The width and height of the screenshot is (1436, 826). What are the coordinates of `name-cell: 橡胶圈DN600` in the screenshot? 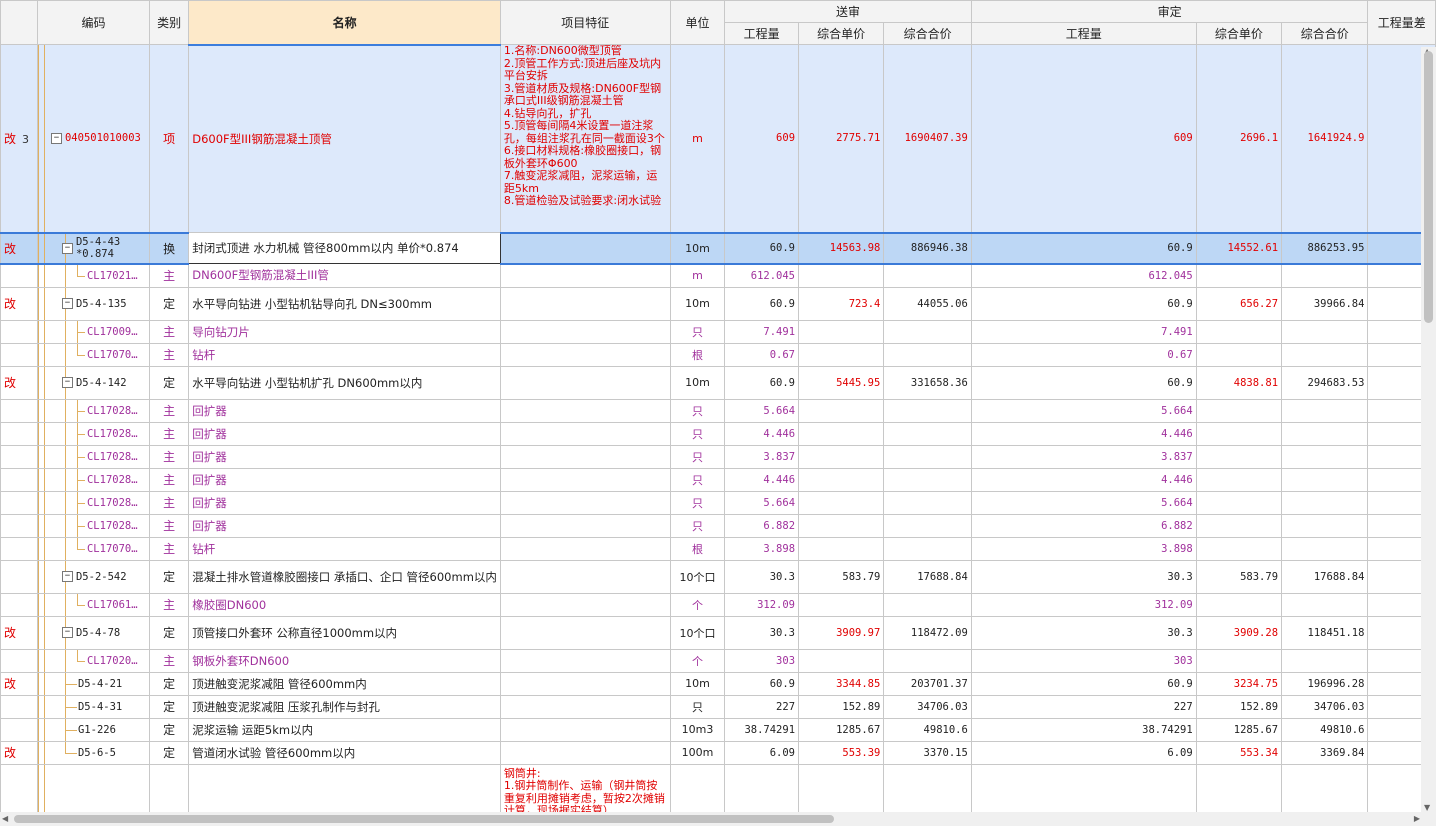 It's located at (344, 604).